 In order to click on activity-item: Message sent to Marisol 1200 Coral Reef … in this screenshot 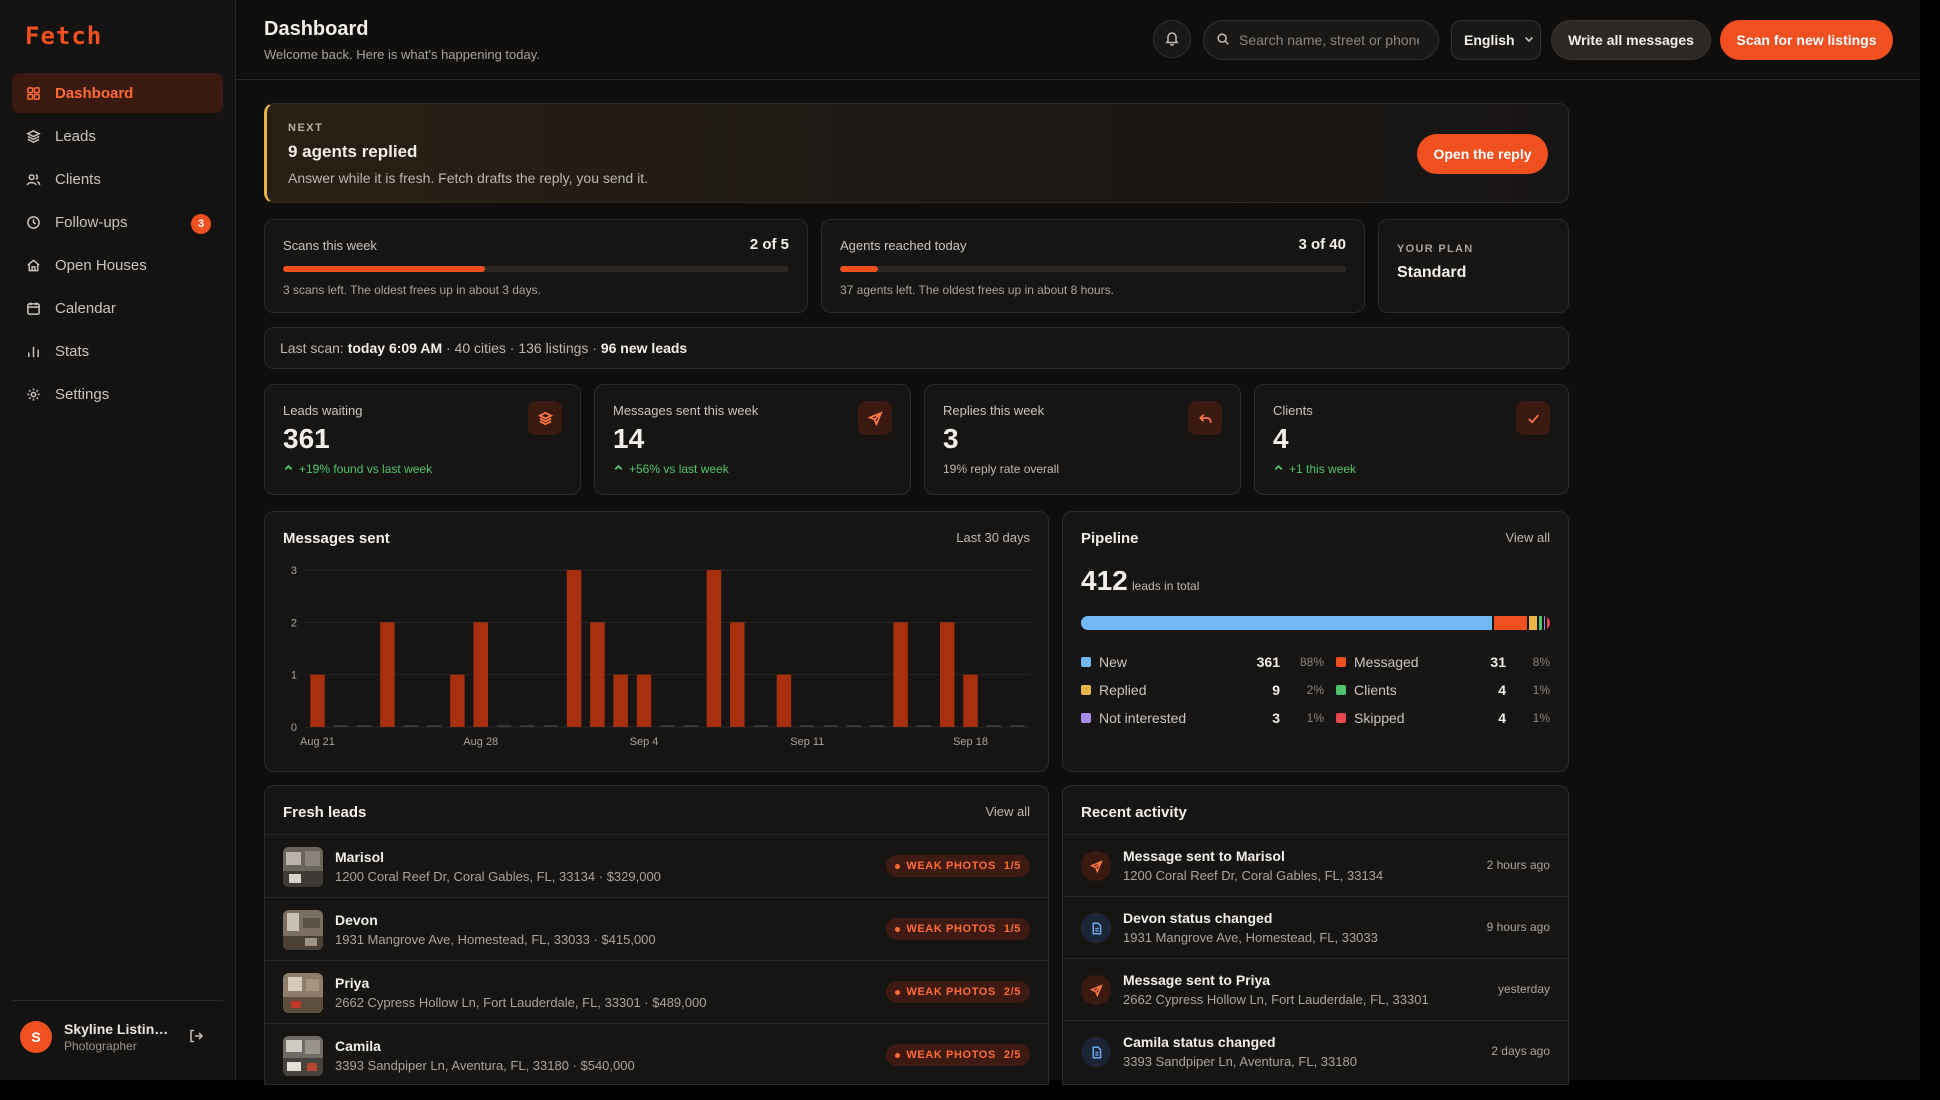, I will do `click(1315, 865)`.